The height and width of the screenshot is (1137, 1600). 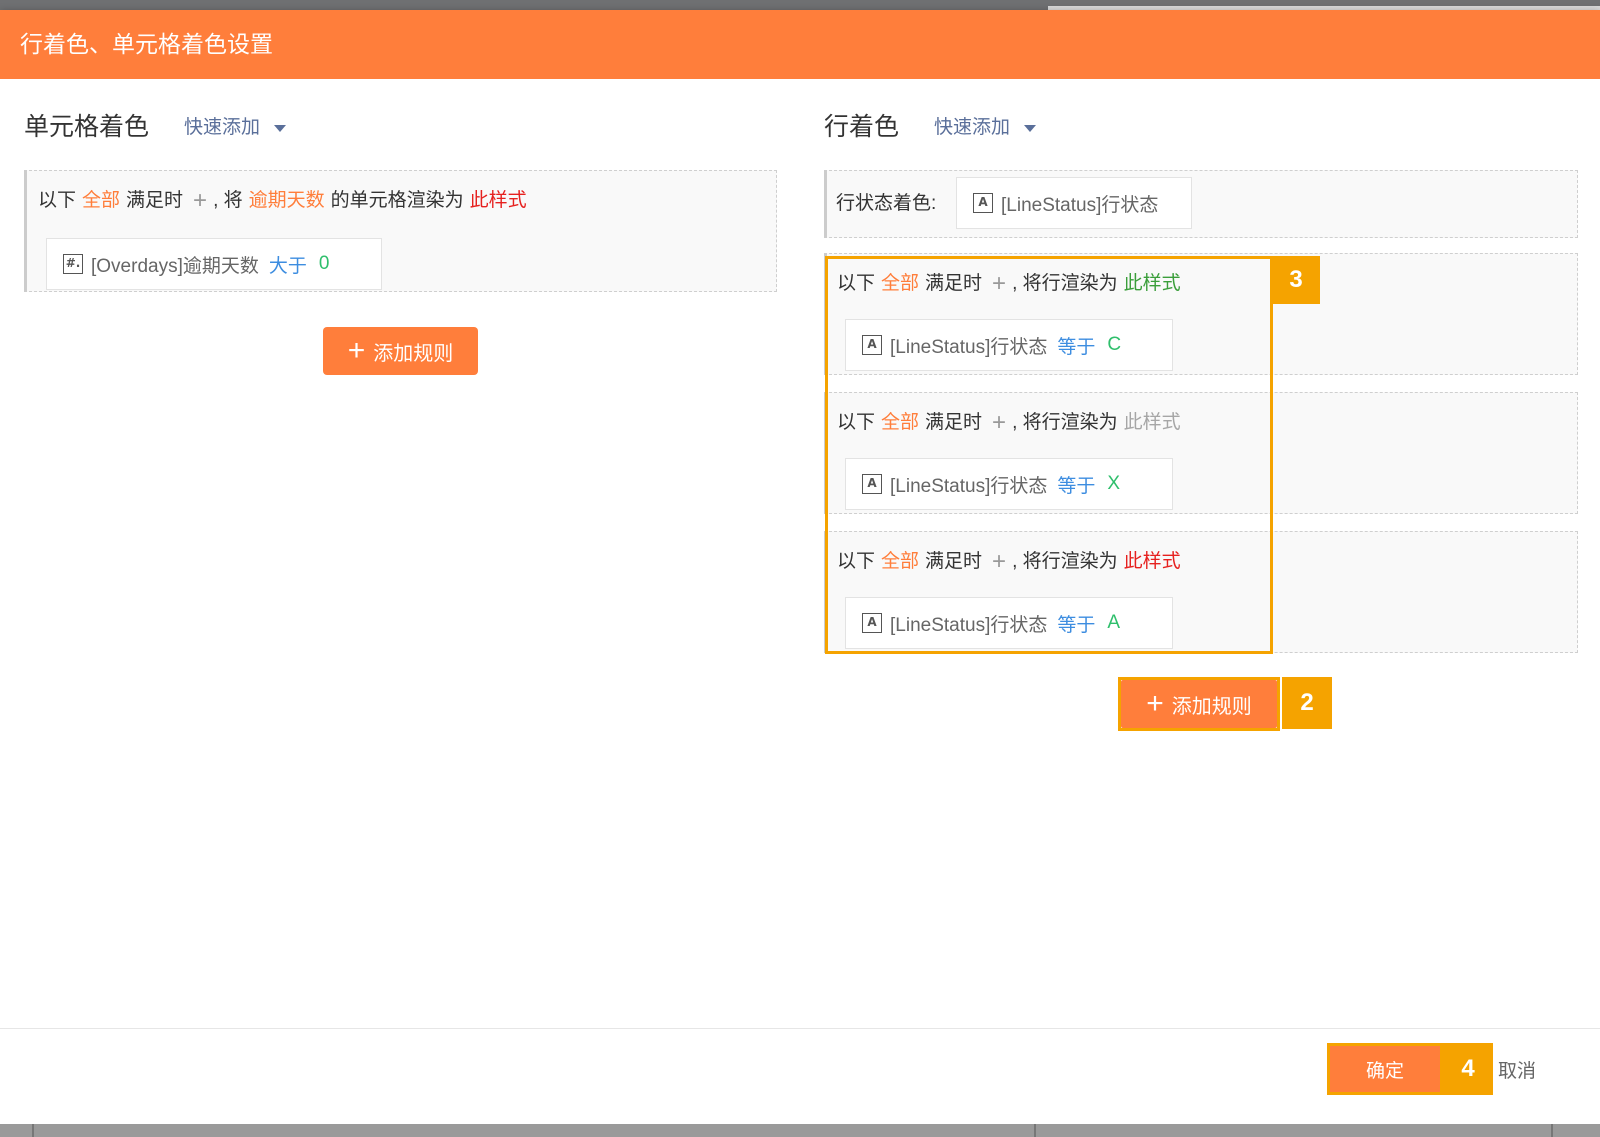 I want to click on cell-condition-chip: #. [Overdays]逾期天数 大于 0, so click(x=214, y=264).